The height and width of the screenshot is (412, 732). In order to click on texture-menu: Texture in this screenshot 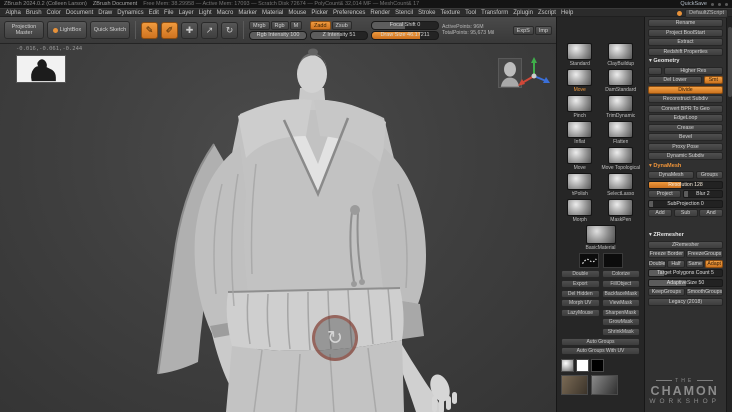, I will do `click(450, 13)`.